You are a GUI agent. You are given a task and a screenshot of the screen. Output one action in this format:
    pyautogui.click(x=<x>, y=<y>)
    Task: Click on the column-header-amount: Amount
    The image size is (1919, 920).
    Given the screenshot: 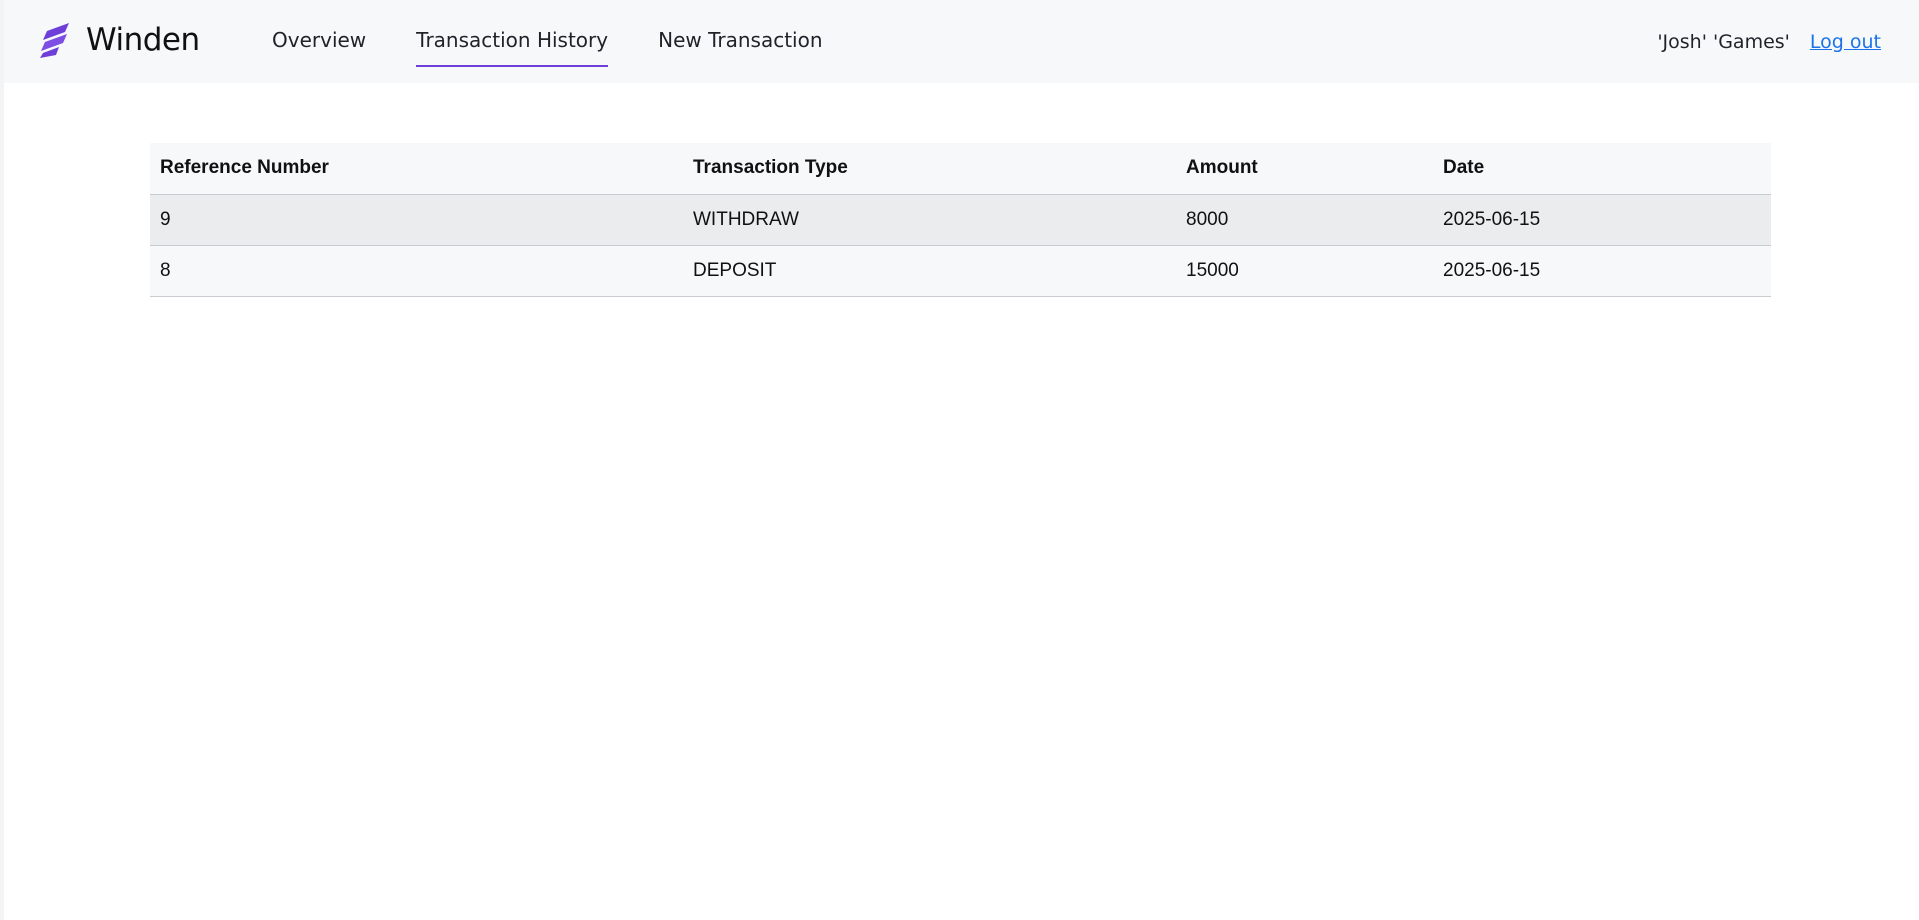 What is the action you would take?
    pyautogui.click(x=1304, y=169)
    